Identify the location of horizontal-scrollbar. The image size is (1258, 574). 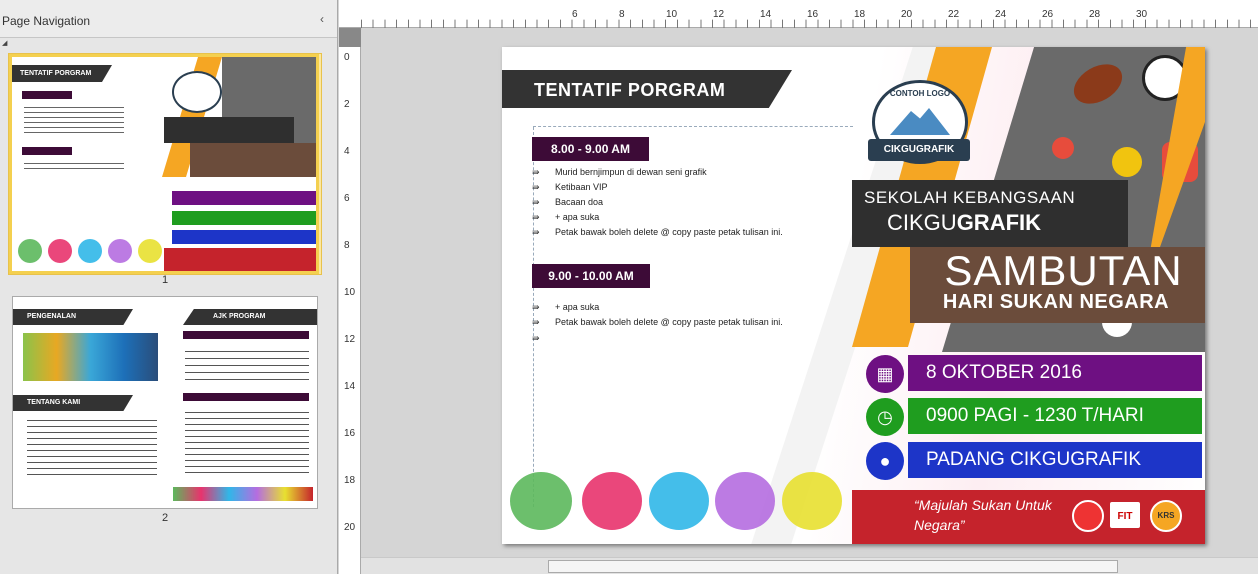
(809, 565).